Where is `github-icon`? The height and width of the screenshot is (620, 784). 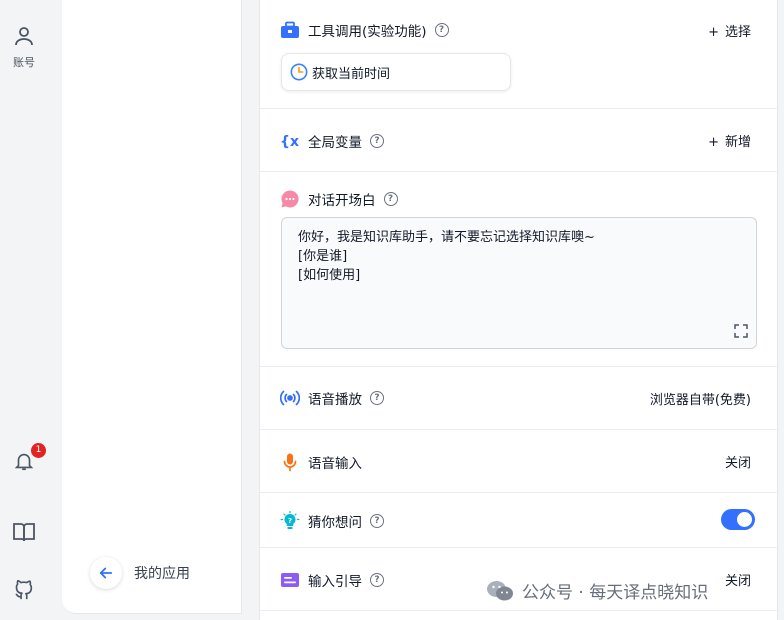 github-icon is located at coordinates (24, 589).